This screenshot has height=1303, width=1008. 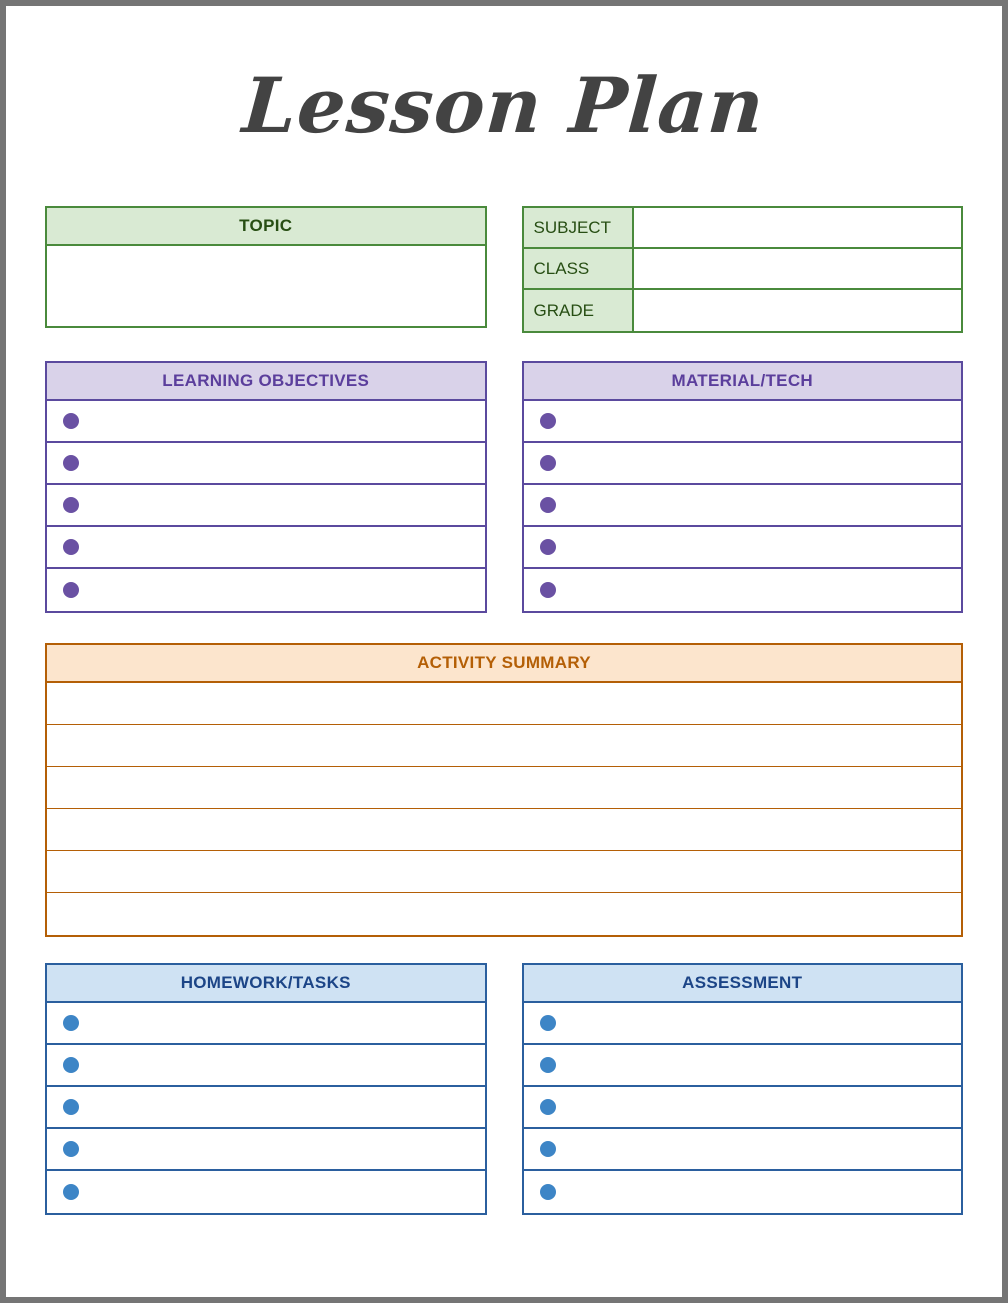 I want to click on grade-input, so click(x=797, y=310).